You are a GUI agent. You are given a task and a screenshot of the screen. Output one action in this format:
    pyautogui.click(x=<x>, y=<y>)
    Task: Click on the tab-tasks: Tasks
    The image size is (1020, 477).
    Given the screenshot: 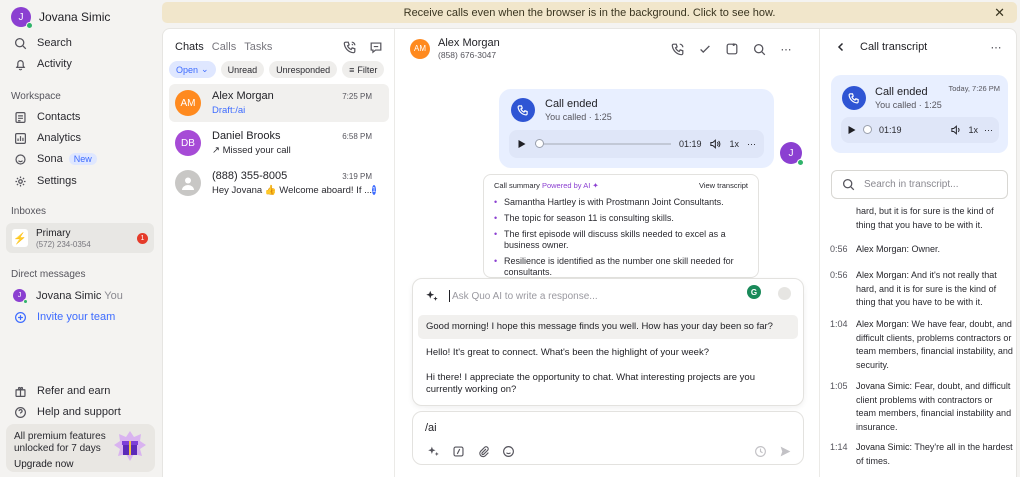 What is the action you would take?
    pyautogui.click(x=258, y=47)
    